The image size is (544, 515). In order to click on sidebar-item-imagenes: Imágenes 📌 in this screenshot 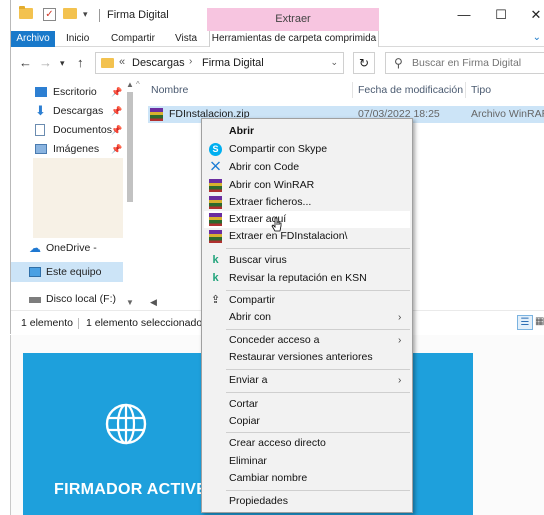, I will do `click(67, 149)`.